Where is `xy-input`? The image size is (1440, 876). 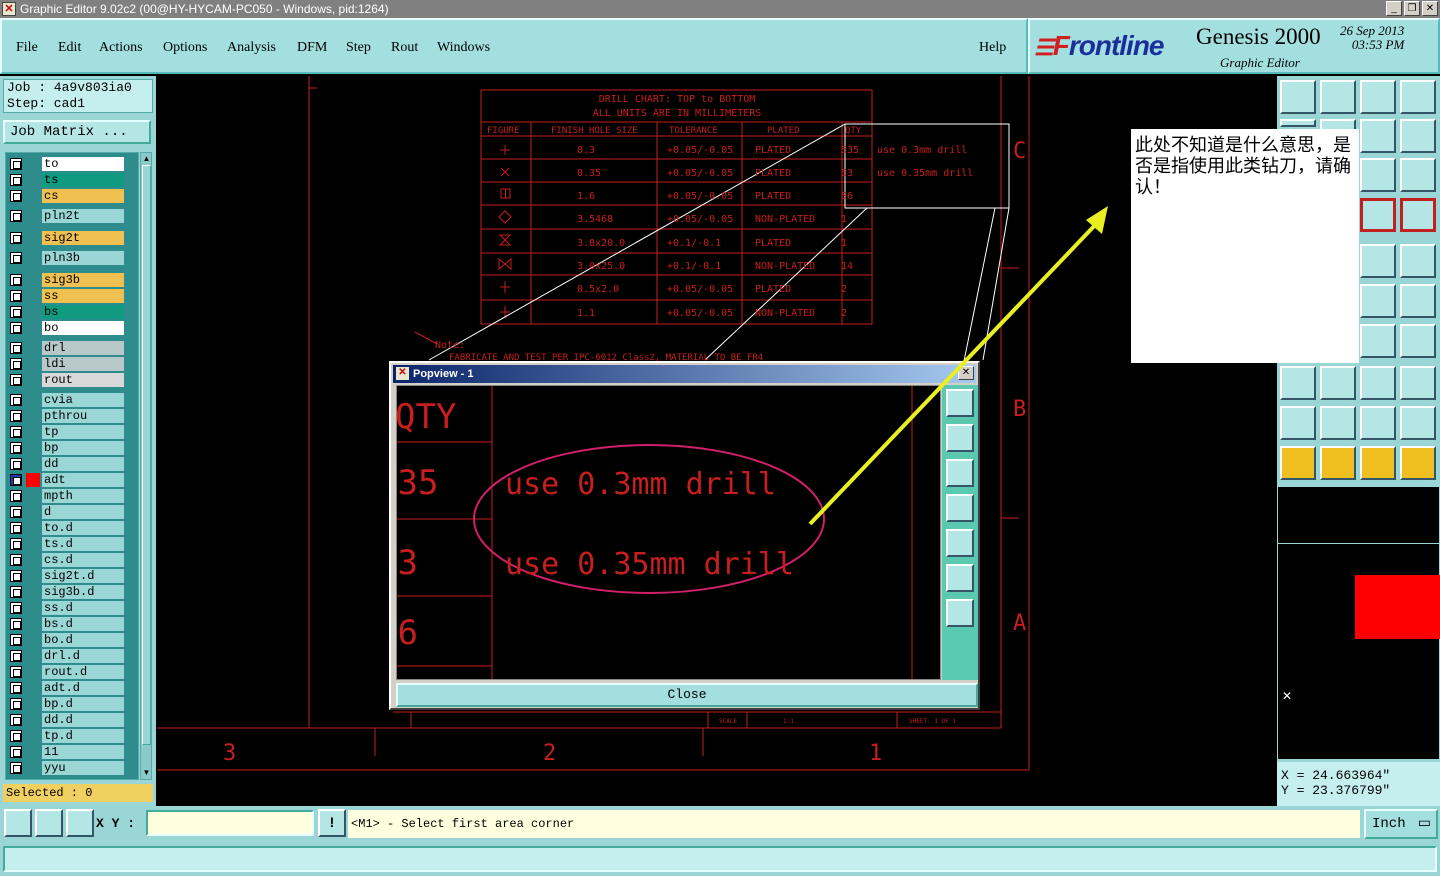
xy-input is located at coordinates (230, 823).